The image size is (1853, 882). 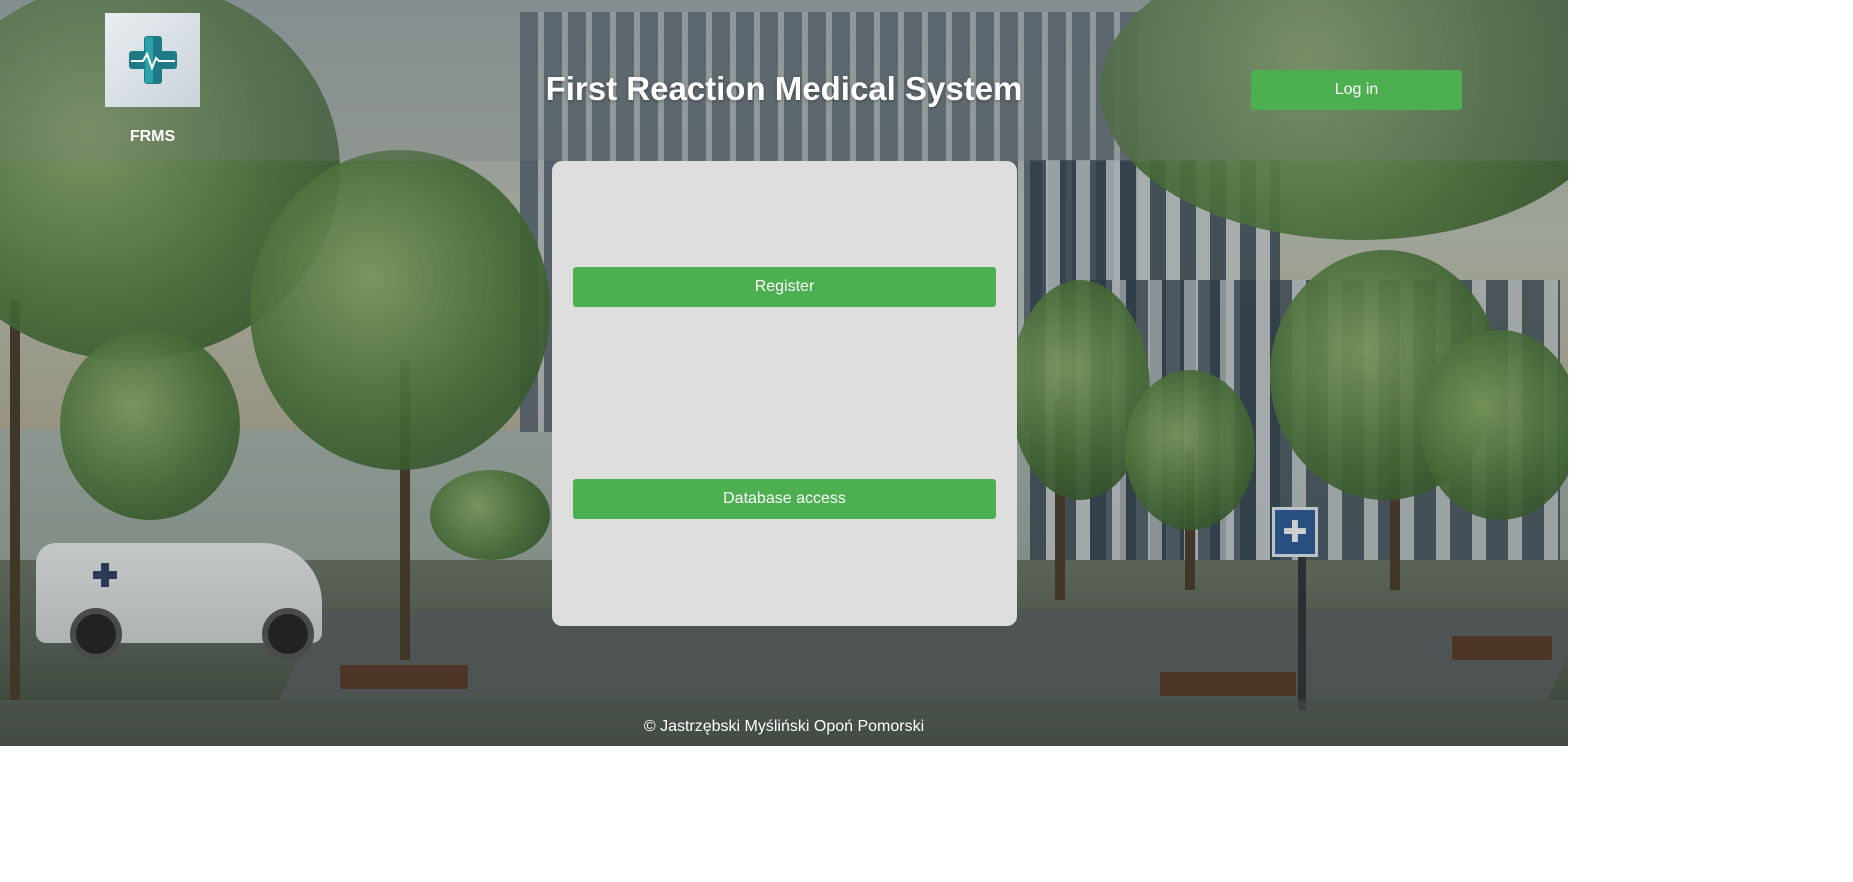 I want to click on main-panel: Register Database access, so click(x=784, y=393).